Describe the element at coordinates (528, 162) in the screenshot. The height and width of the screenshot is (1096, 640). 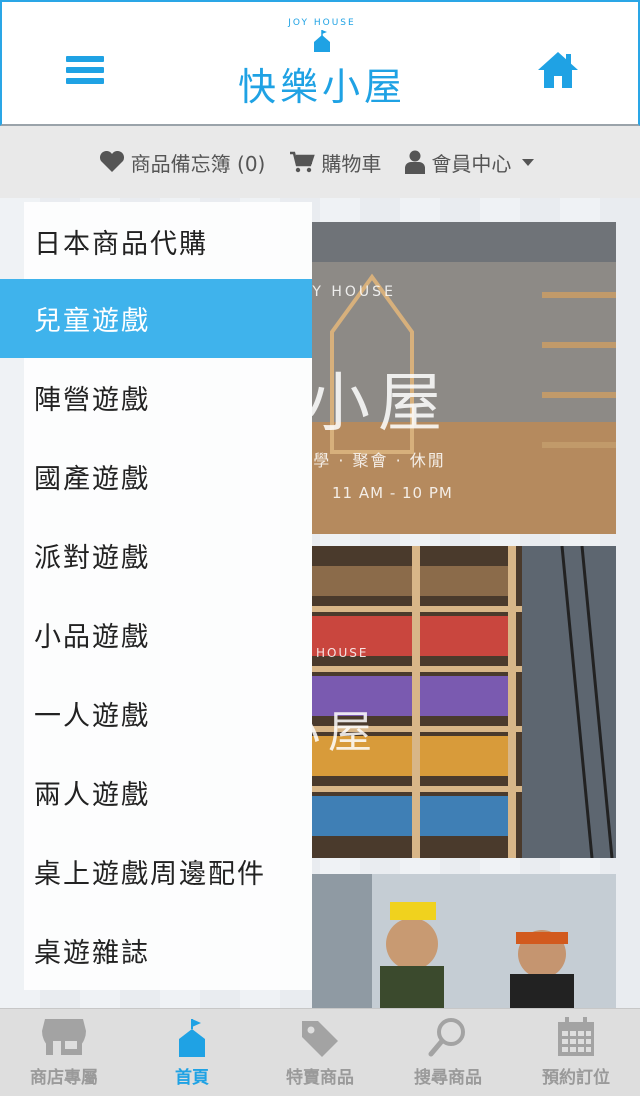
I see `caret-down-icon` at that location.